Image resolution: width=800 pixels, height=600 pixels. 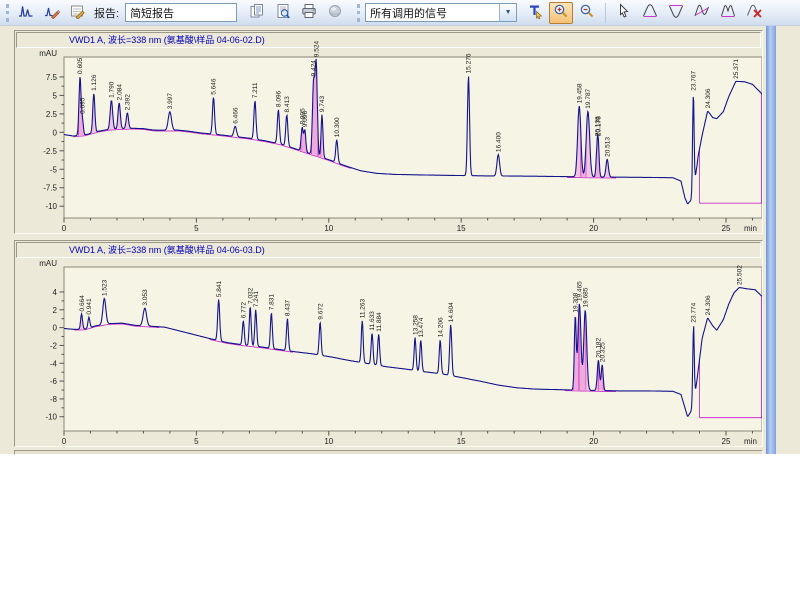 I want to click on svg-text: 2.5, so click(x=52, y=114).